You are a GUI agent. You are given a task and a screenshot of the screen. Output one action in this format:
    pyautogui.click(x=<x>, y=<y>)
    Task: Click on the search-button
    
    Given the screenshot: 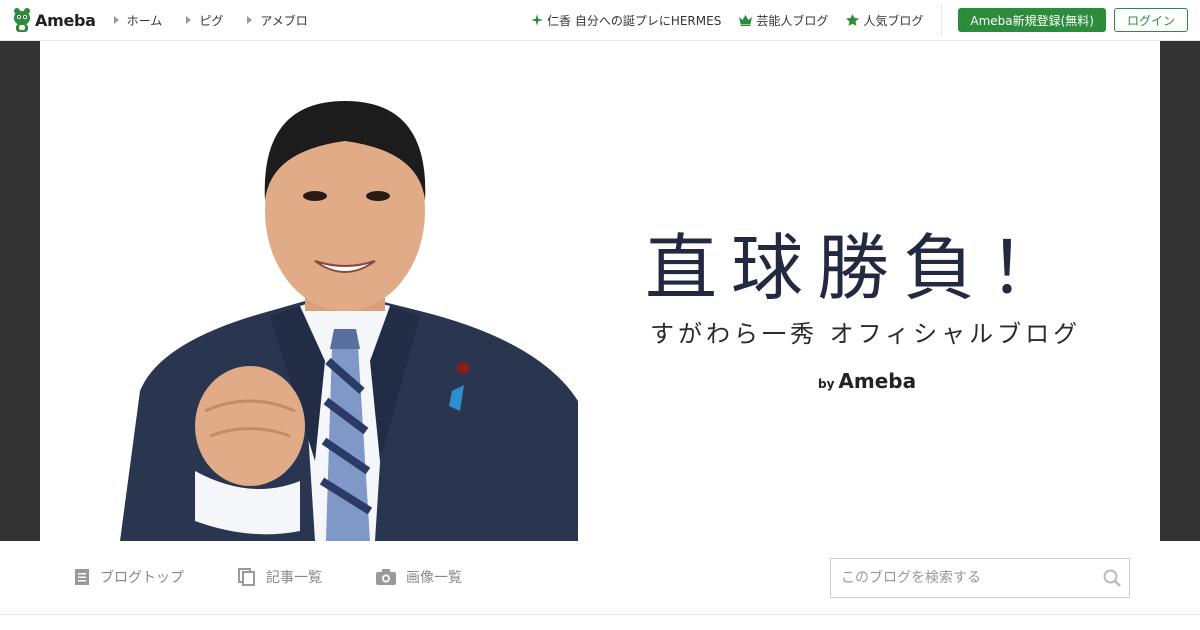 What is the action you would take?
    pyautogui.click(x=1112, y=578)
    